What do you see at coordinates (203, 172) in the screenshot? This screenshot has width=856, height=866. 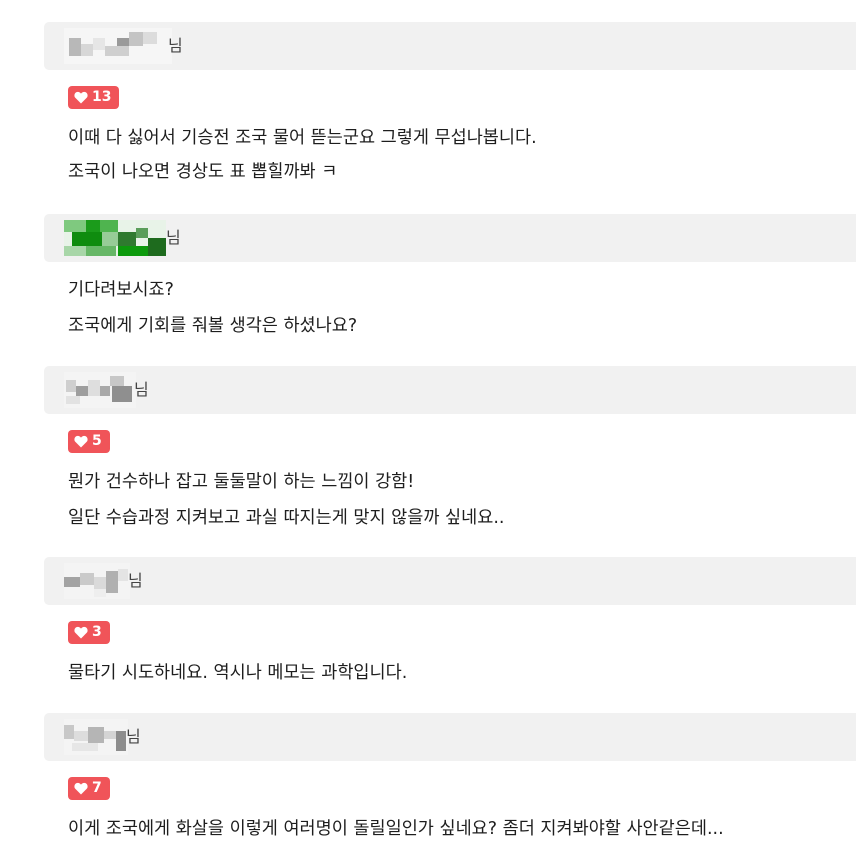 I see `comment-text: 조국이 나오면 경상도 표 뽑힐까봐 ㅋ` at bounding box center [203, 172].